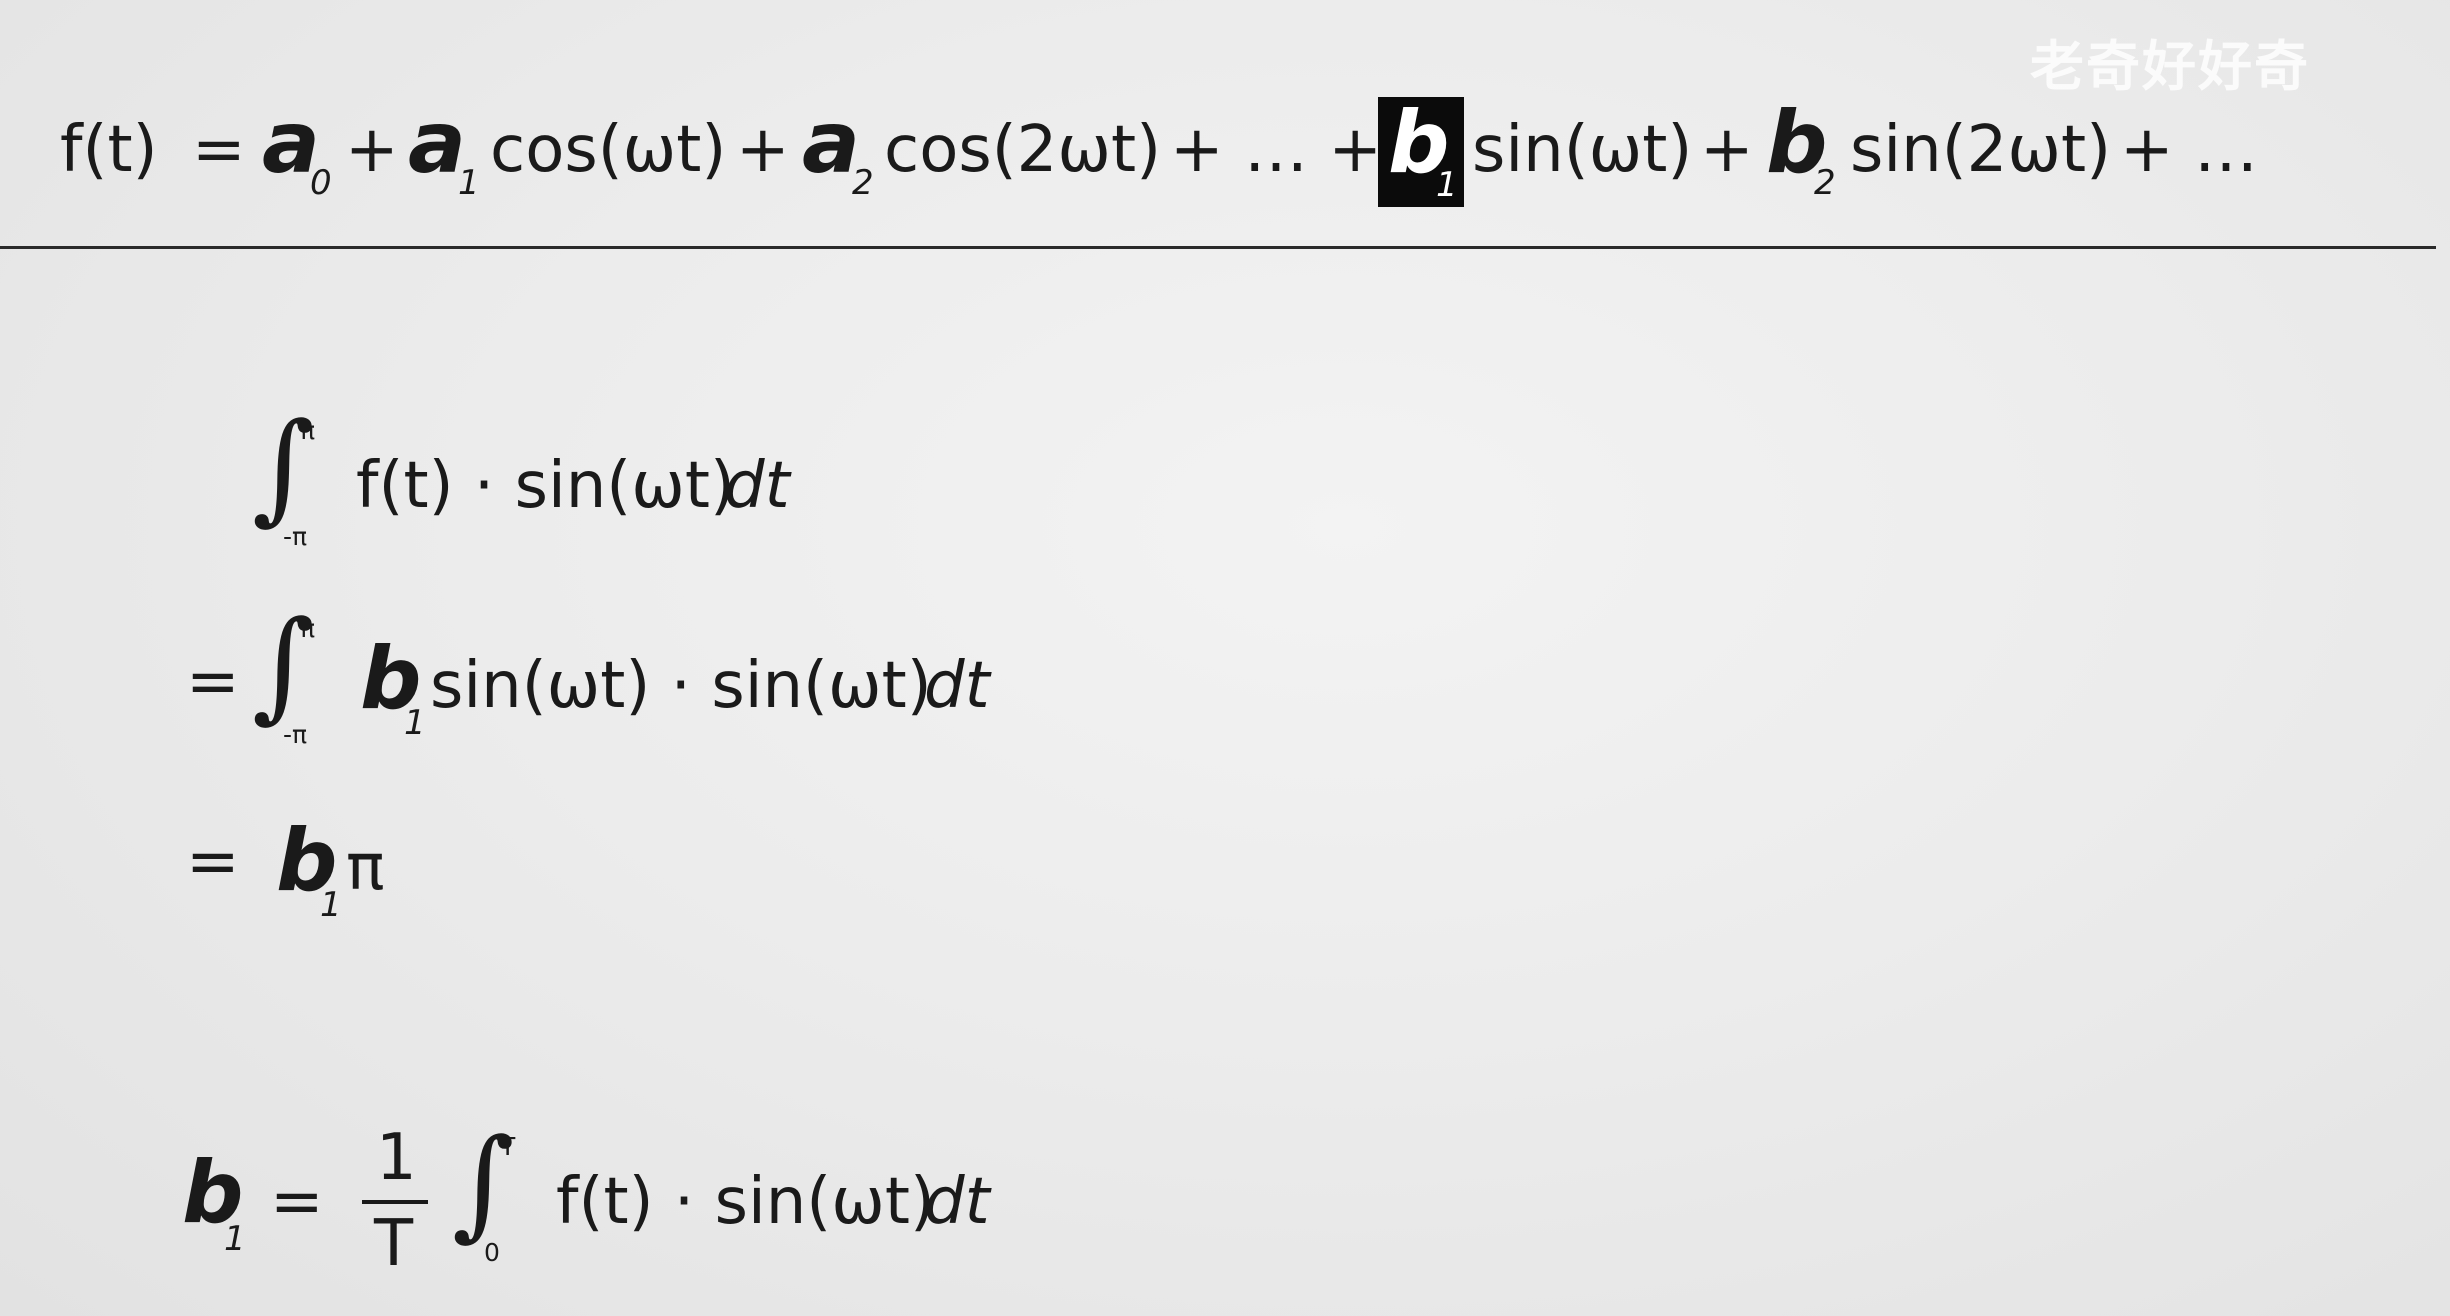 The height and width of the screenshot is (1316, 2450). I want to click on upper-limit: T, so click(508, 1146).